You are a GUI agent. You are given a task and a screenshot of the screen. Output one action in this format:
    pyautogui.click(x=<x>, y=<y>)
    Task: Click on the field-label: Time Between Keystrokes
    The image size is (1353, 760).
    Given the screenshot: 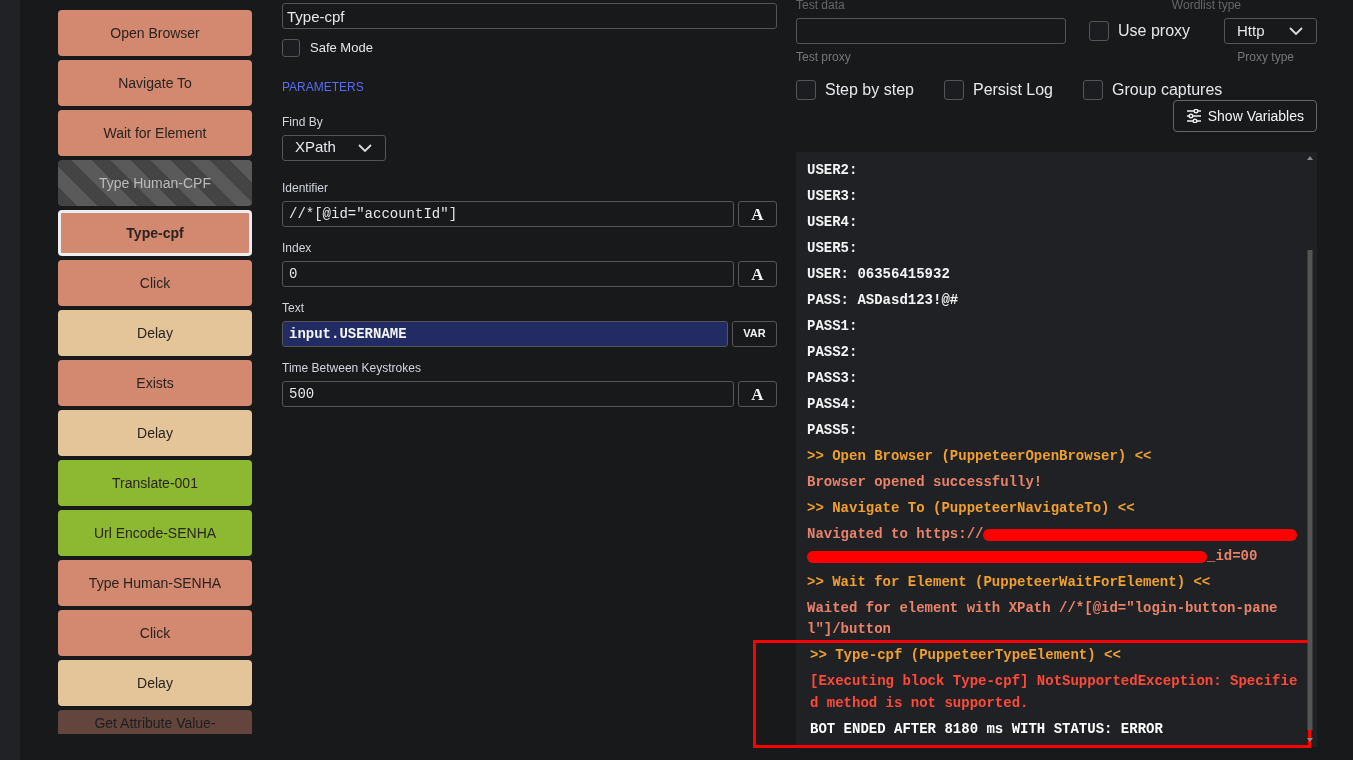 What is the action you would take?
    pyautogui.click(x=351, y=368)
    